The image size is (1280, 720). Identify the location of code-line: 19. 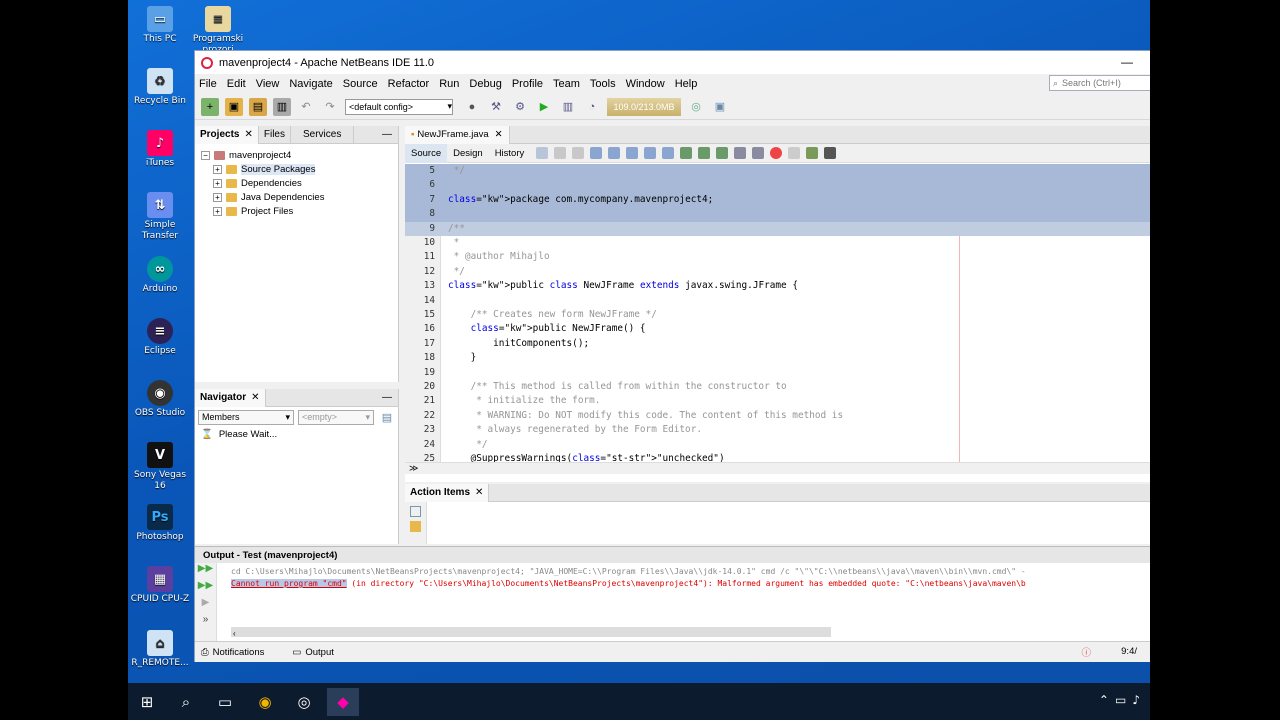
(777, 373).